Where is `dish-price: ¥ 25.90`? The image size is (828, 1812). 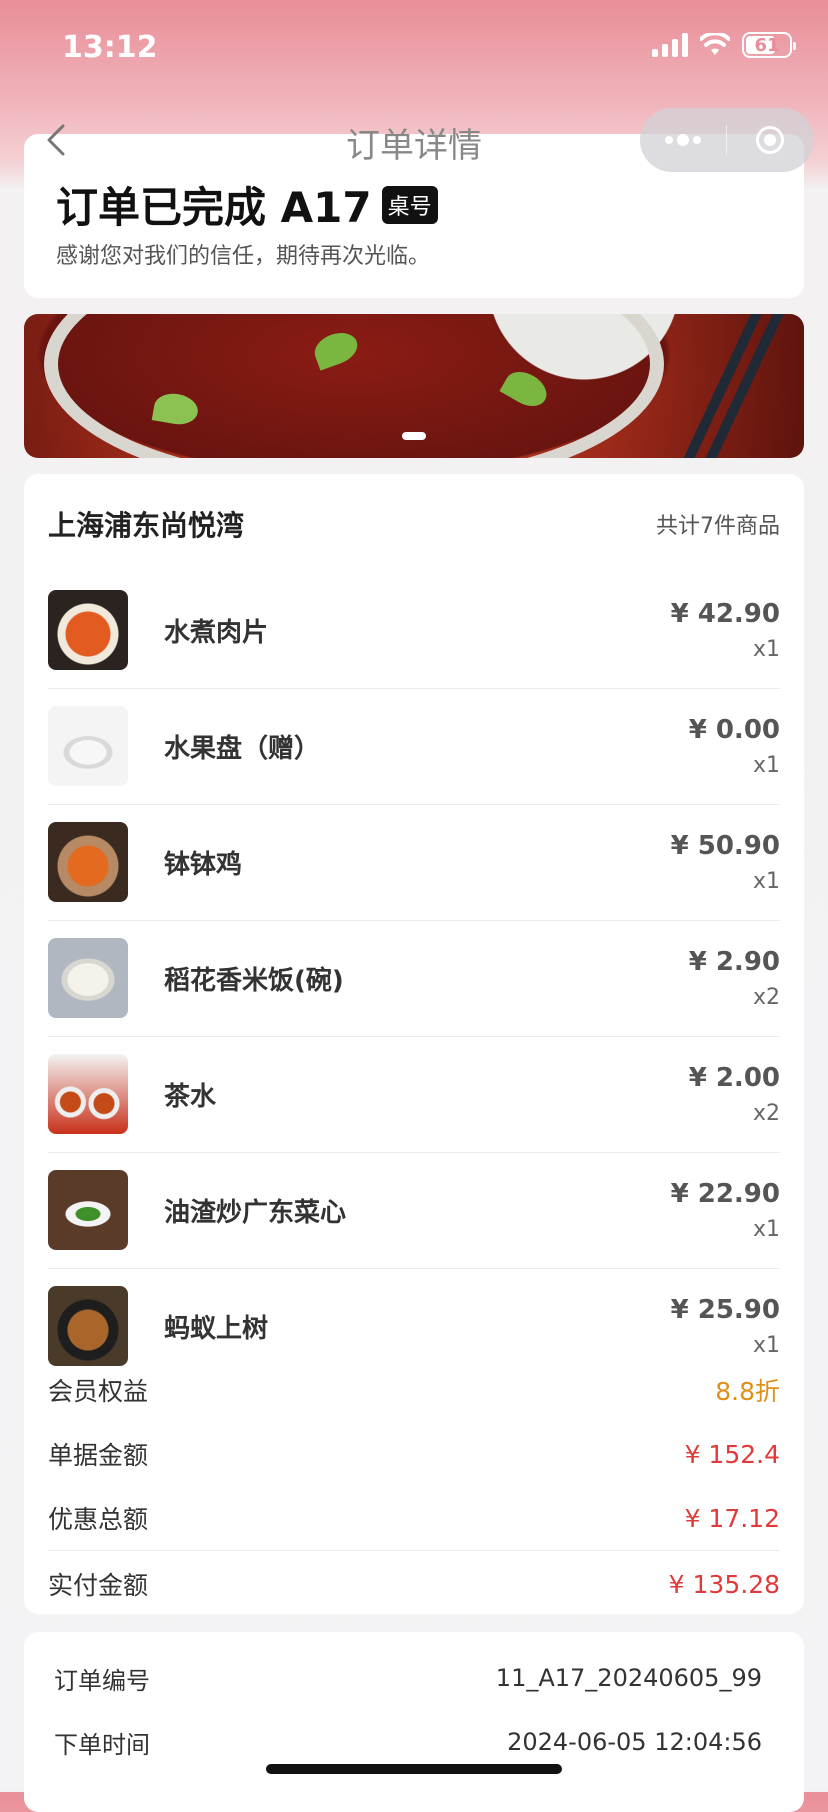
dish-price: ¥ 25.90 is located at coordinates (725, 1309).